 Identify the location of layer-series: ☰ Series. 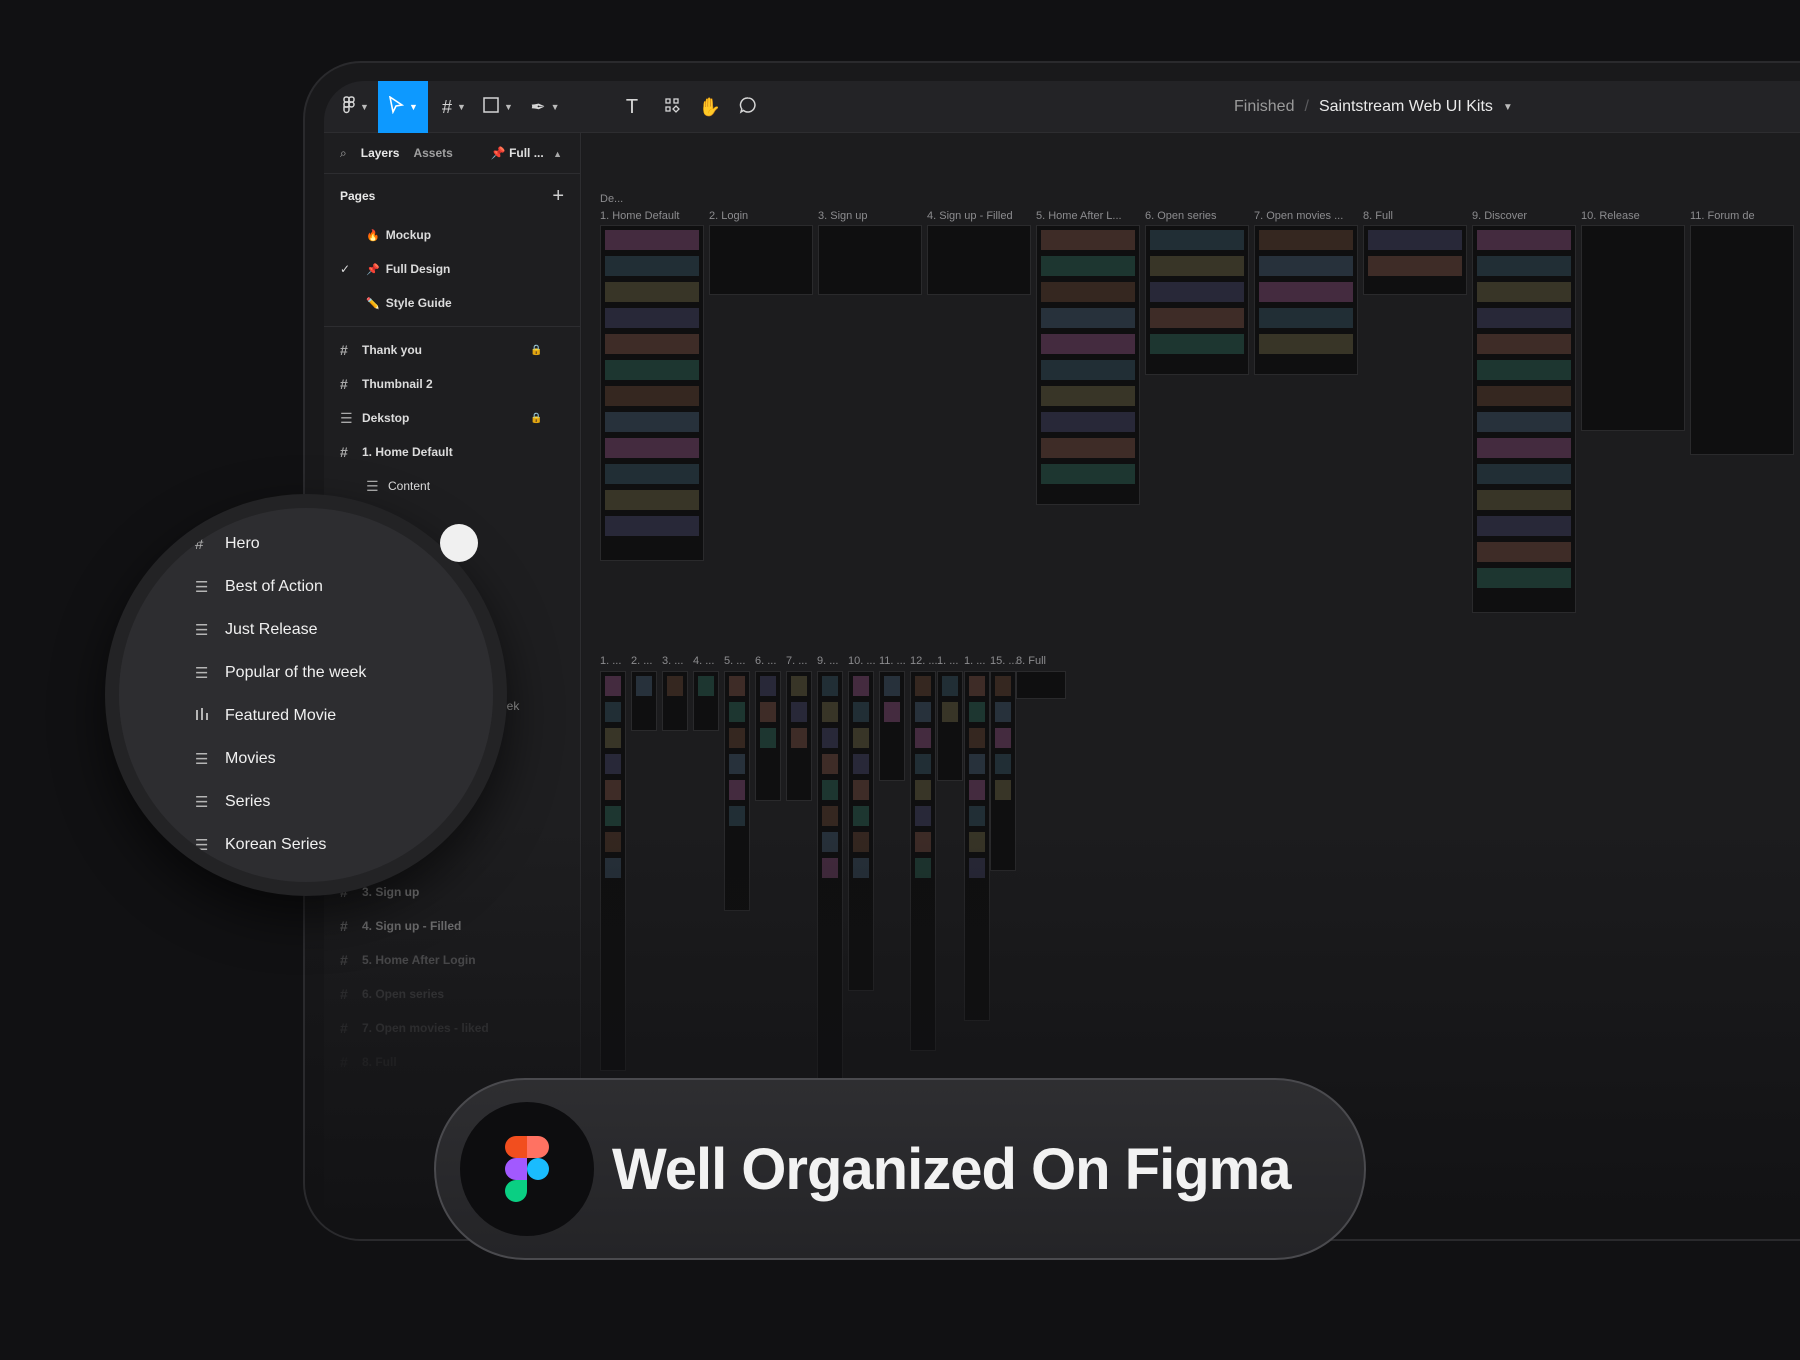
(232, 802).